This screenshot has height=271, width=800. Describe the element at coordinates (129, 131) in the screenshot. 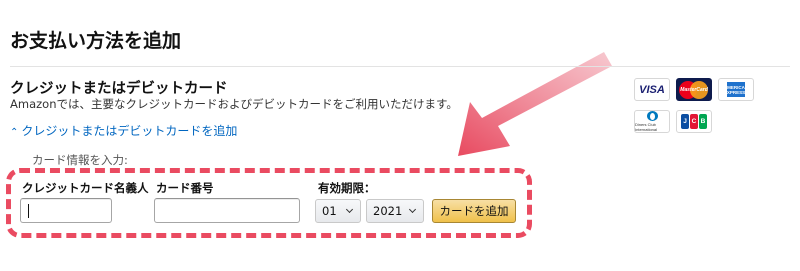

I see `add-card-link-label: クレジットまたはデビットカードを追加` at that location.